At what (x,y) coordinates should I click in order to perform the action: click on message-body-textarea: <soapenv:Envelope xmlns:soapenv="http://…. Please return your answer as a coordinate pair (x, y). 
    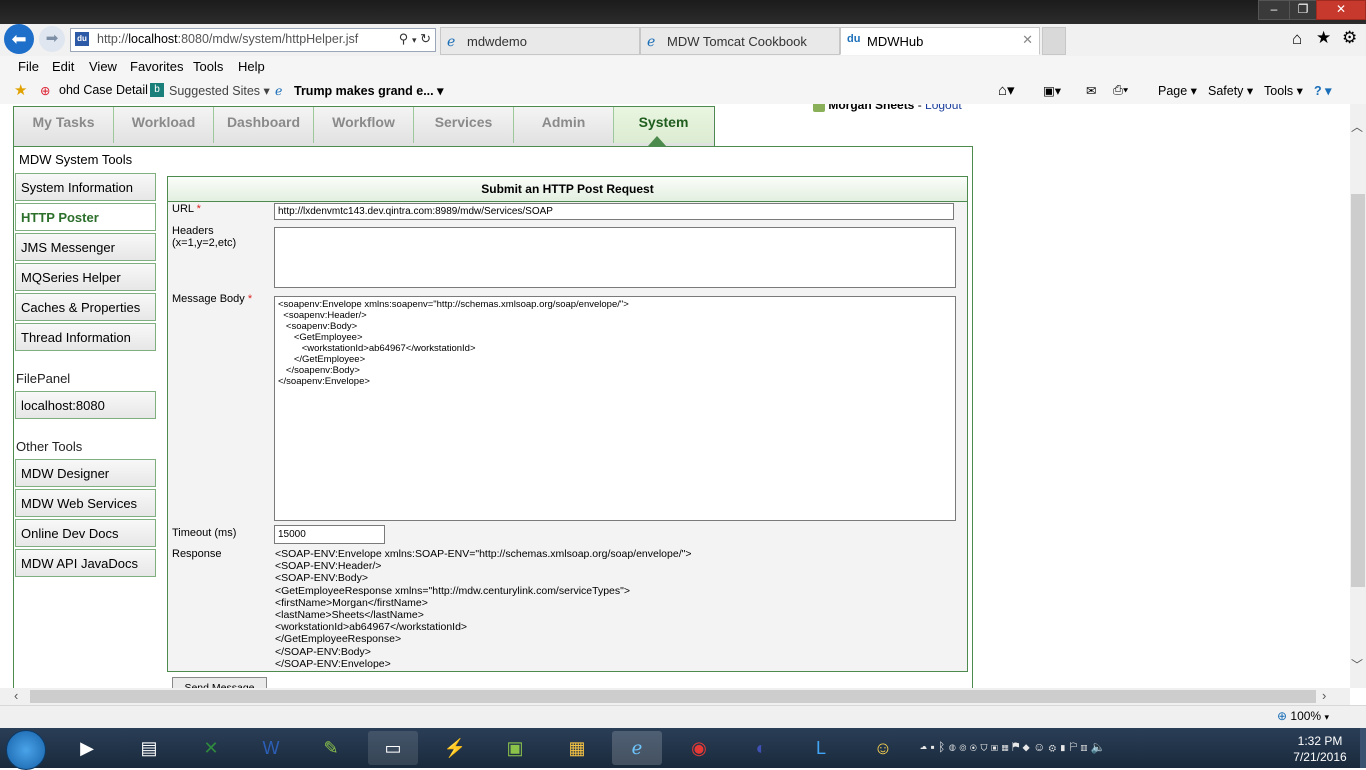
    Looking at the image, I should click on (615, 408).